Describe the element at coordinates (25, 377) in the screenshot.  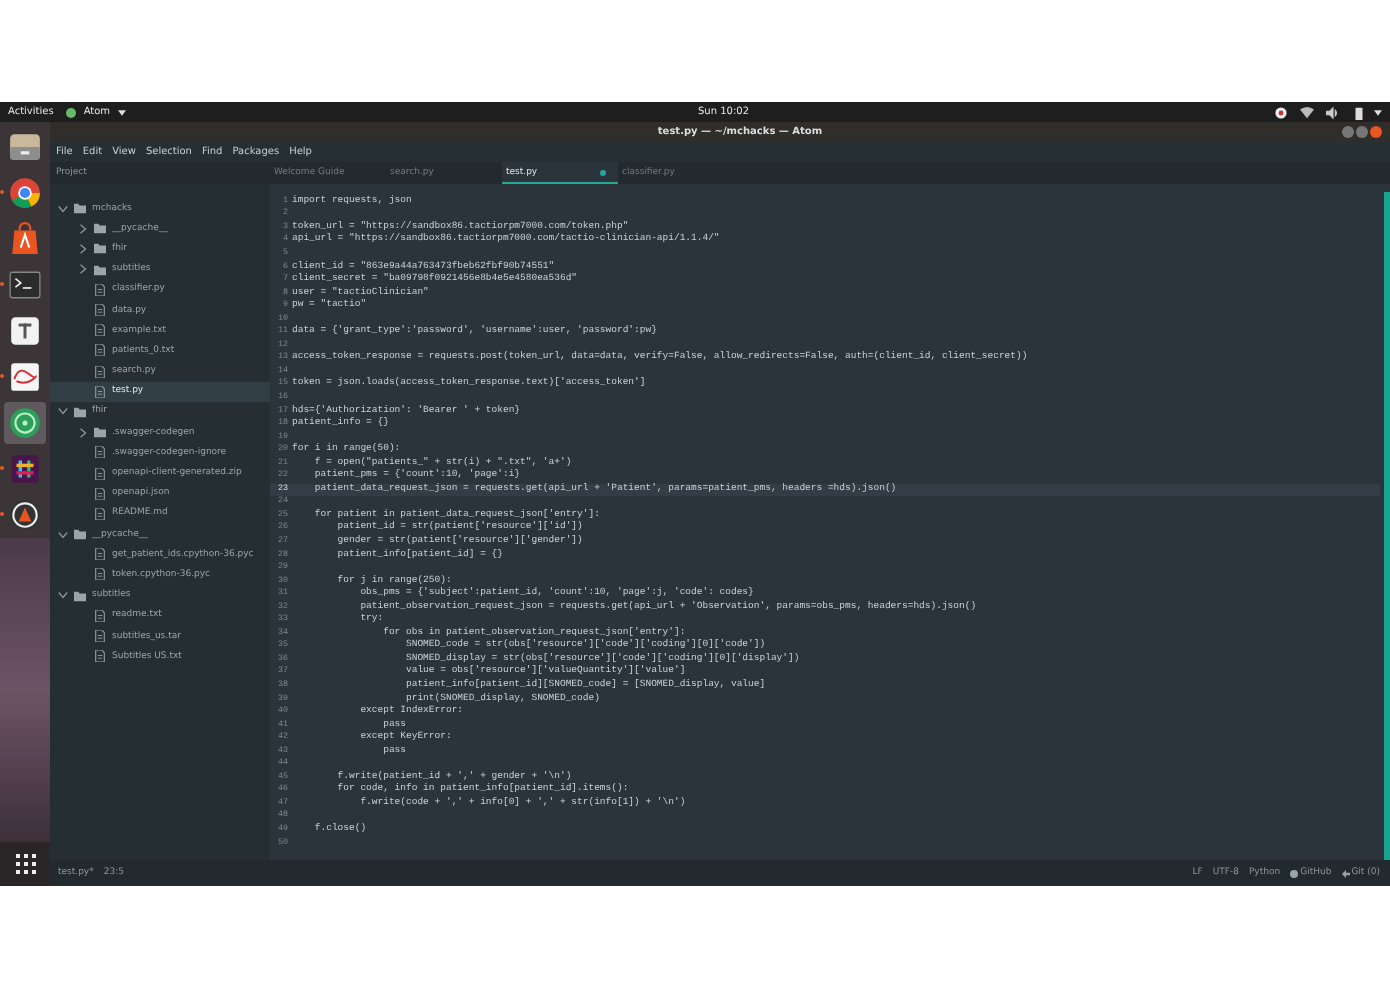
I see `scribble-icon` at that location.